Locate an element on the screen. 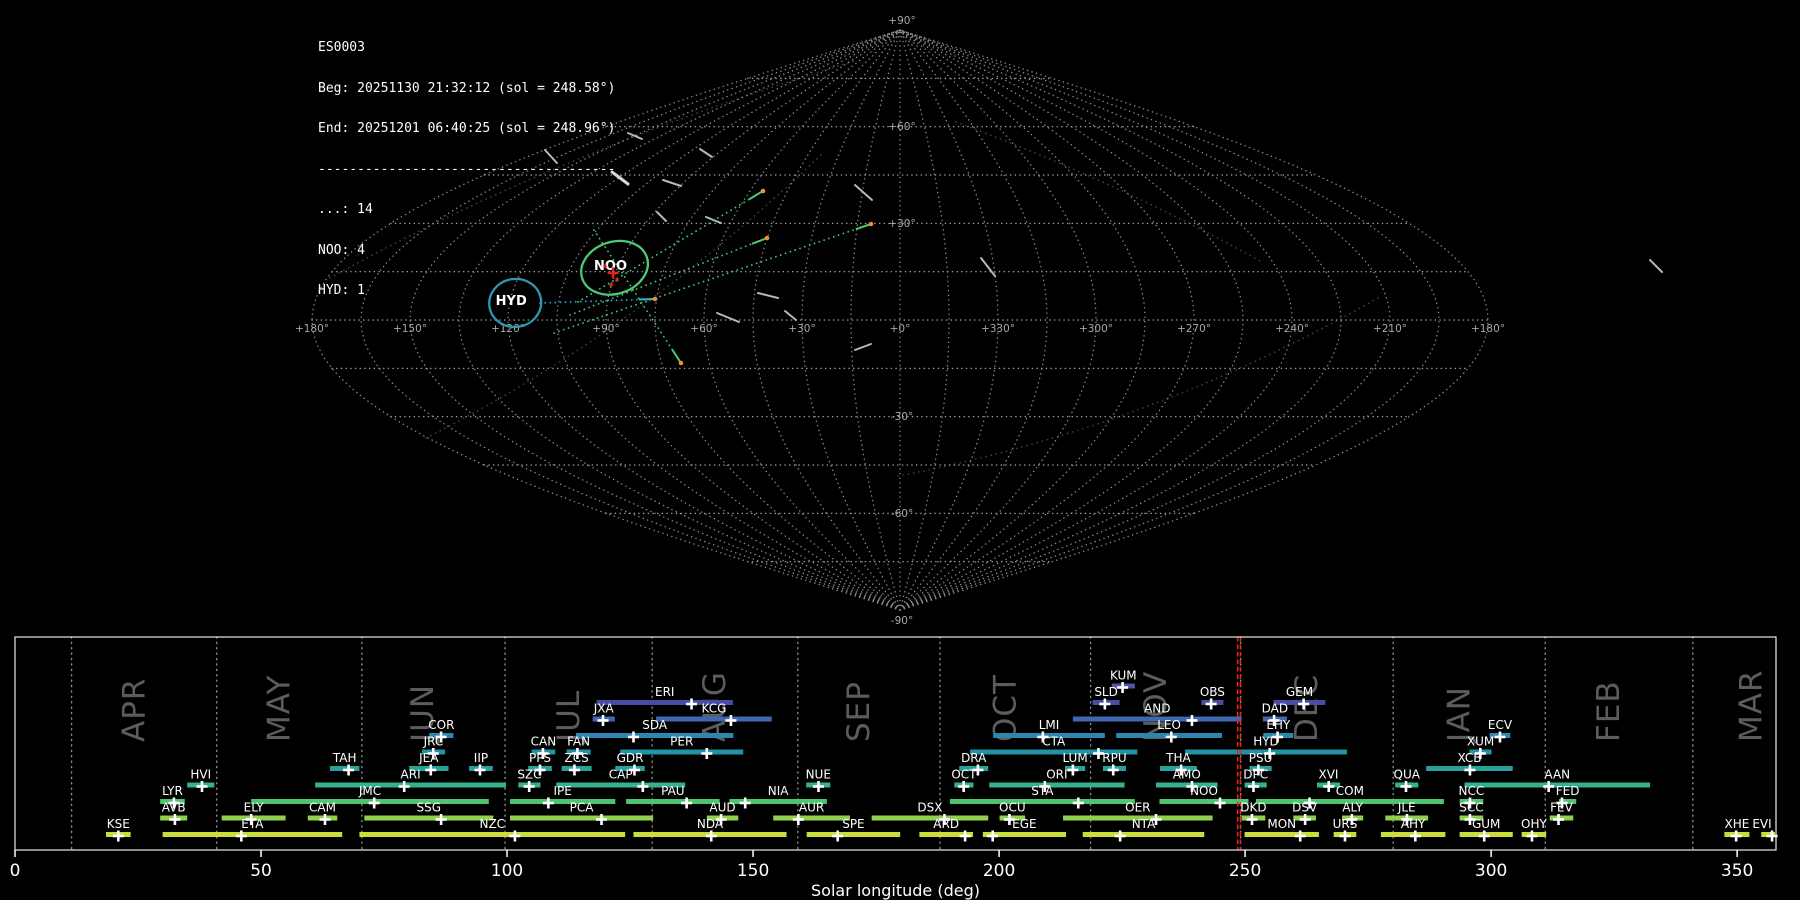  shower-bar-sda is located at coordinates (654, 735).